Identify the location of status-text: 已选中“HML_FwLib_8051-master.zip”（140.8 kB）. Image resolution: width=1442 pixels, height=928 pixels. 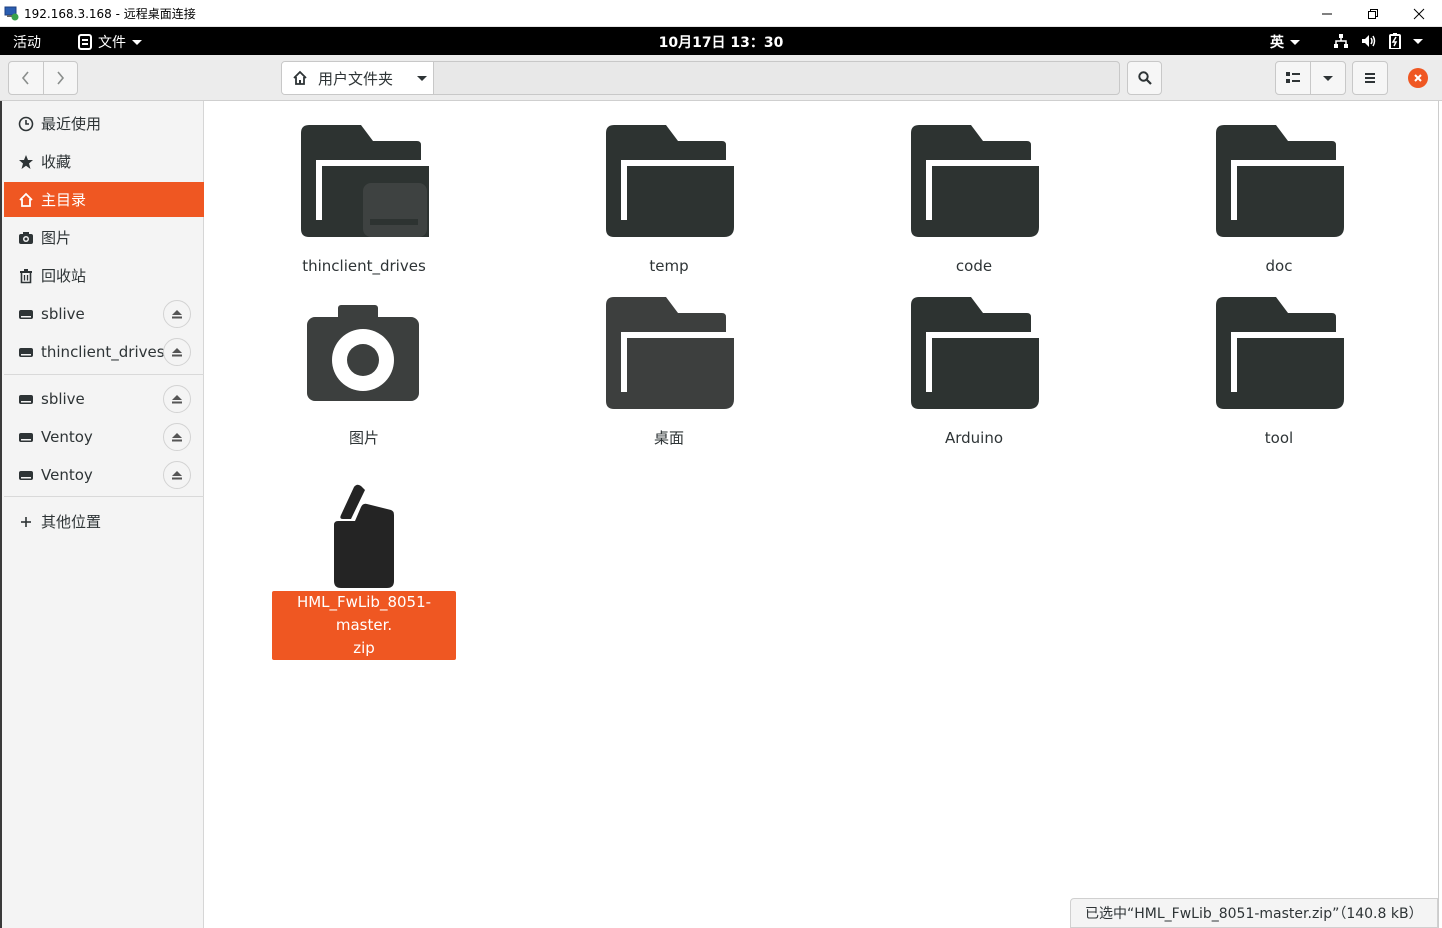
(1254, 914).